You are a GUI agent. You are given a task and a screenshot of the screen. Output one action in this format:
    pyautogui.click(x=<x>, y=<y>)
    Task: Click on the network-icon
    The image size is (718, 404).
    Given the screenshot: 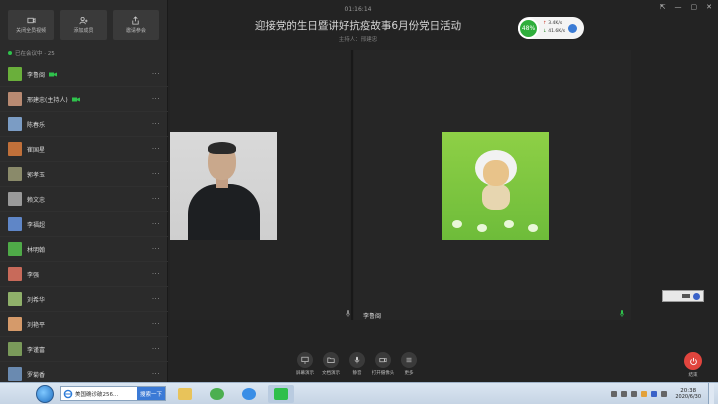 What is the action you would take?
    pyautogui.click(x=624, y=394)
    